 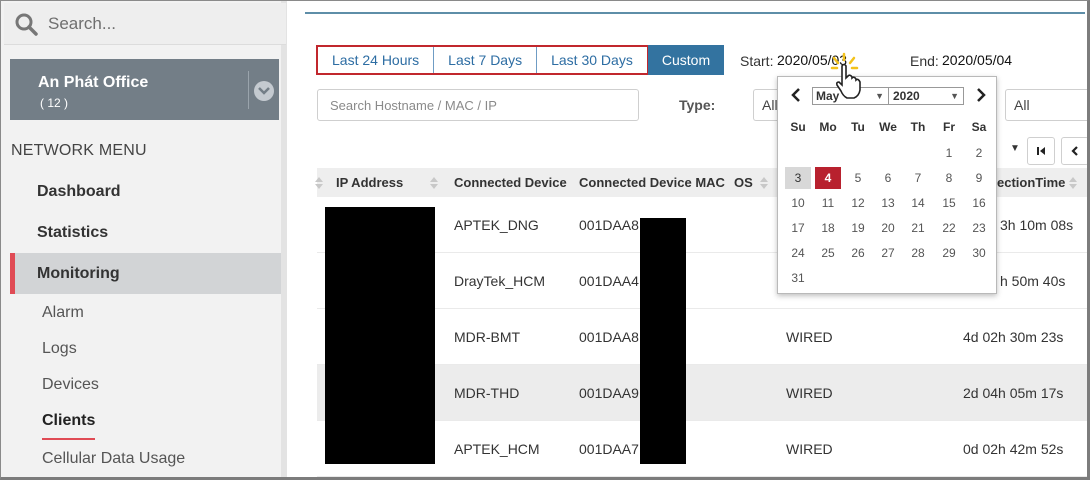 I want to click on chevron-left-icon, so click(x=796, y=95).